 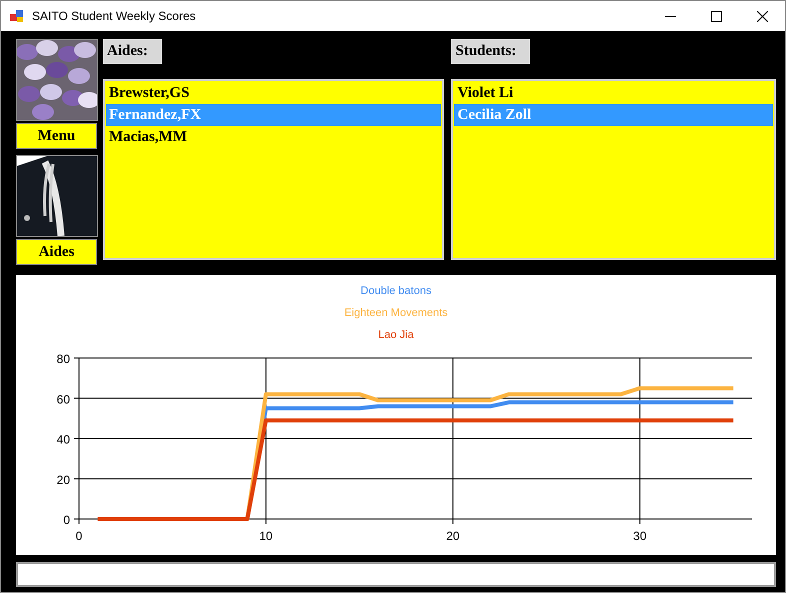 I want to click on nav-button: Menu, so click(x=56, y=136).